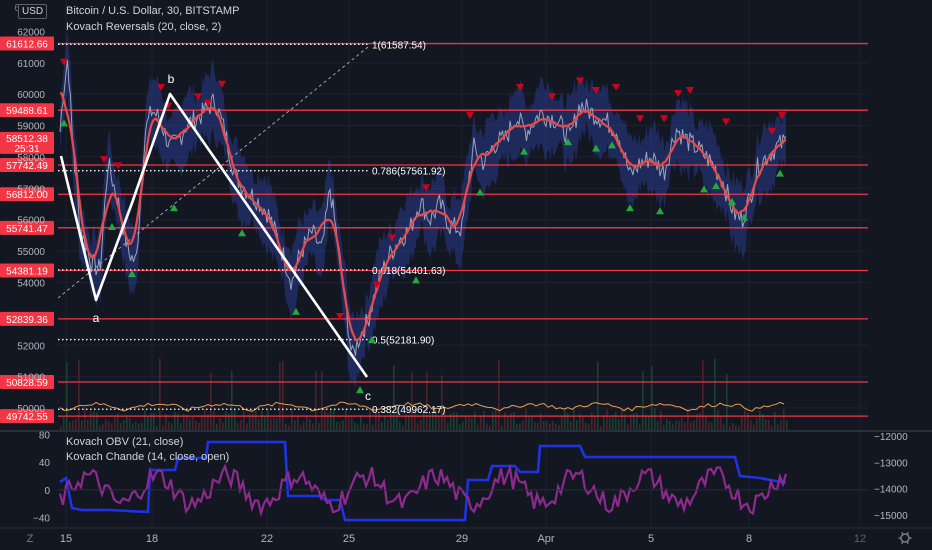  Describe the element at coordinates (907, 543) in the screenshot. I see `gear-icon-tooth` at that location.